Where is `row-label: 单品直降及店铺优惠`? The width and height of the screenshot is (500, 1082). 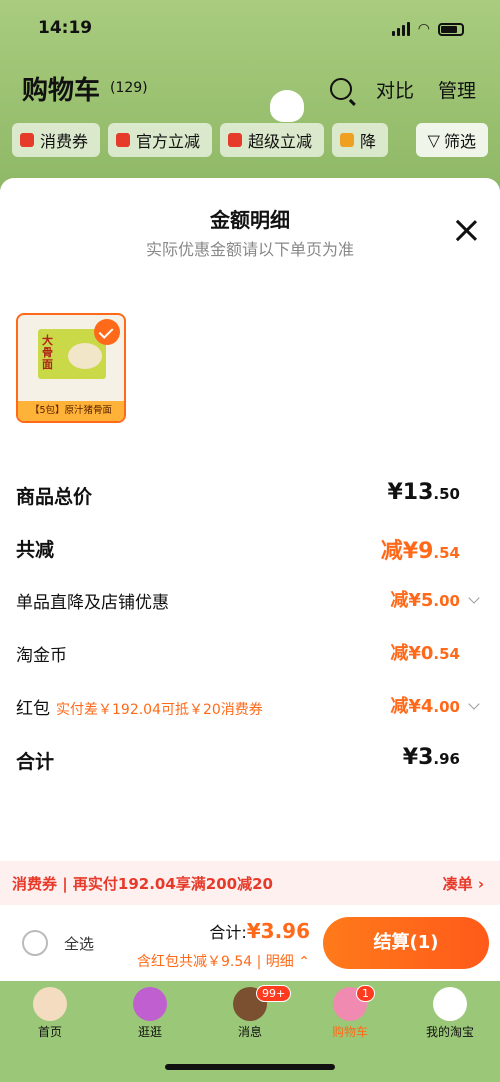 row-label: 单品直降及店铺优惠 is located at coordinates (92, 603).